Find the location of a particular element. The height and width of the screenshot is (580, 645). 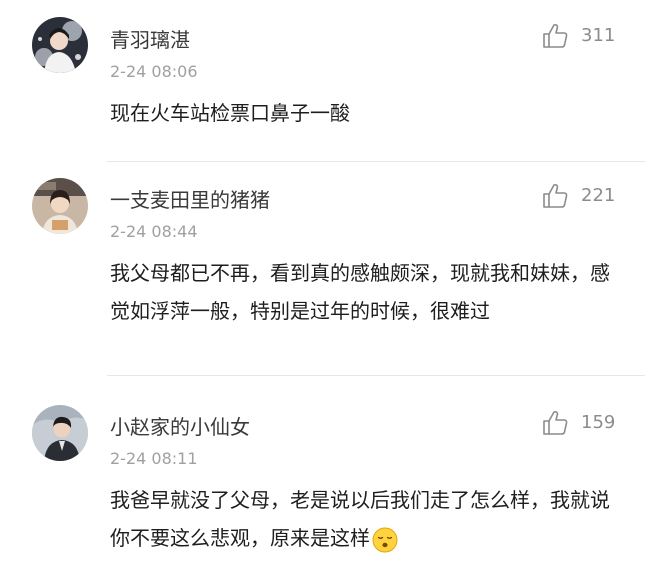

like-button: 311 is located at coordinates (586, 36).